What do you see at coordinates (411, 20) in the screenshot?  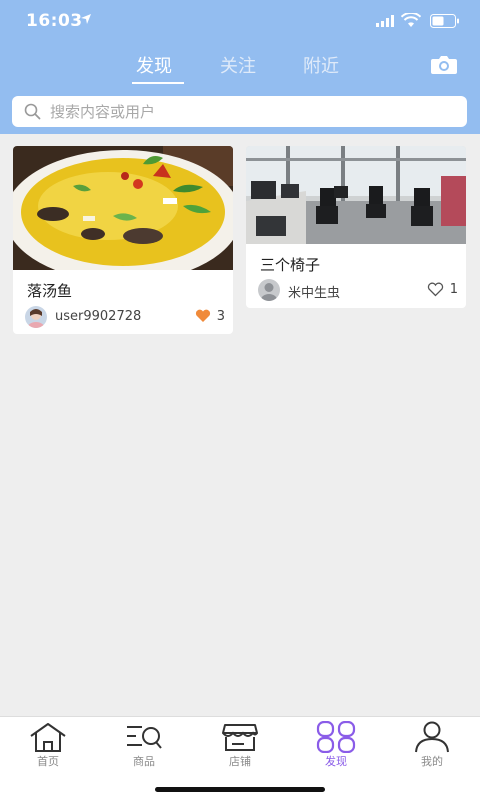 I see `wifi-icon` at bounding box center [411, 20].